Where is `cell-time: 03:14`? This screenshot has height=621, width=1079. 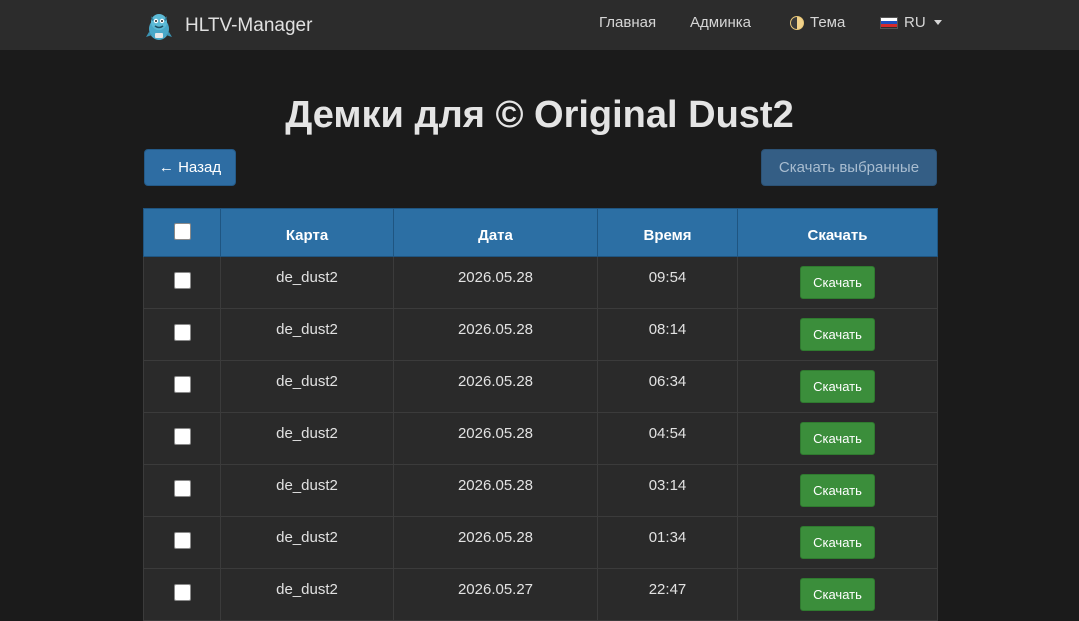 cell-time: 03:14 is located at coordinates (667, 490).